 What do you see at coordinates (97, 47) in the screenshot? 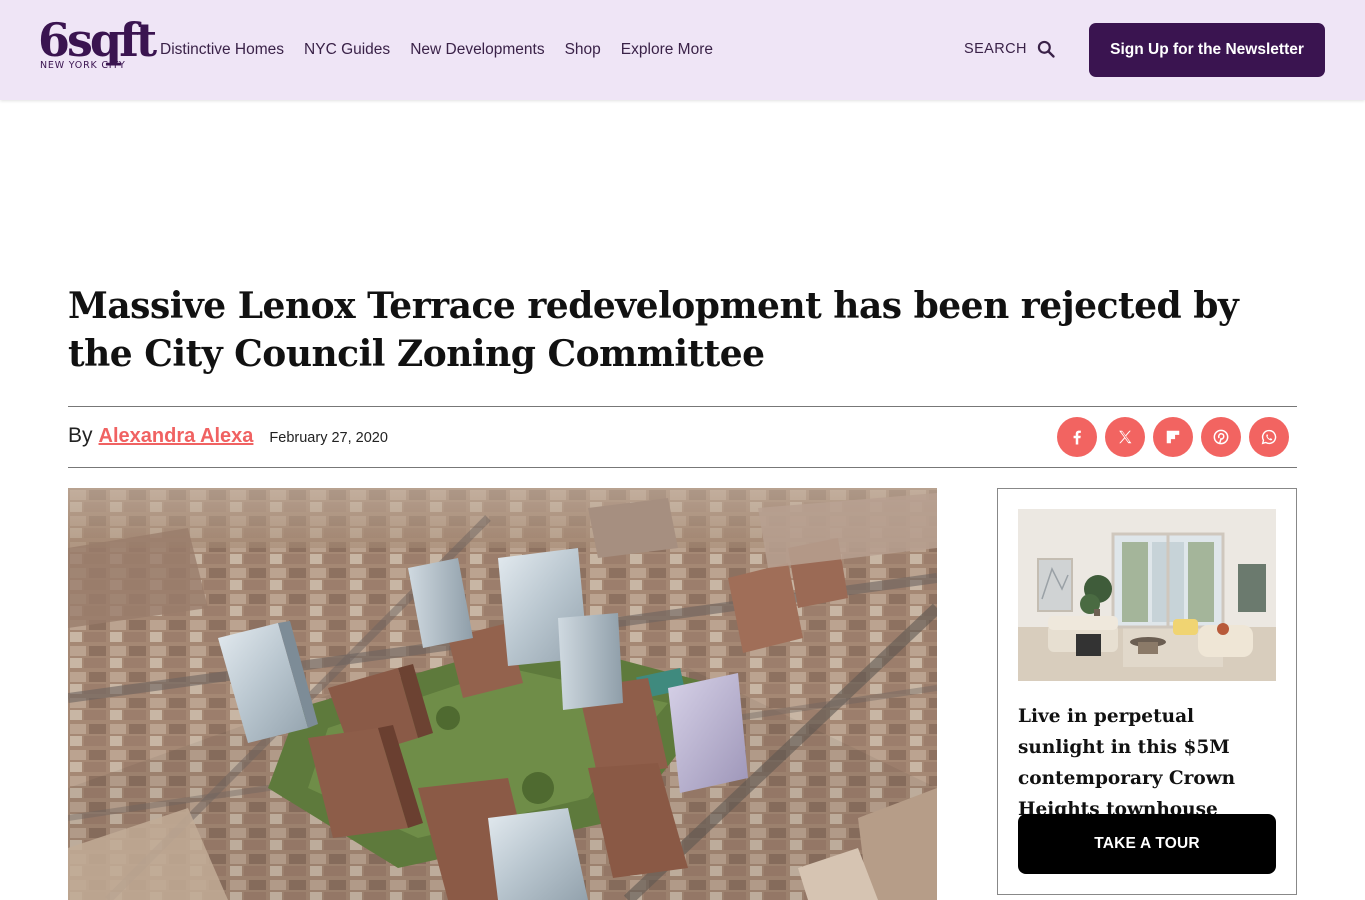
I see `site-logo: 6sqft NEW YORK CITY` at bounding box center [97, 47].